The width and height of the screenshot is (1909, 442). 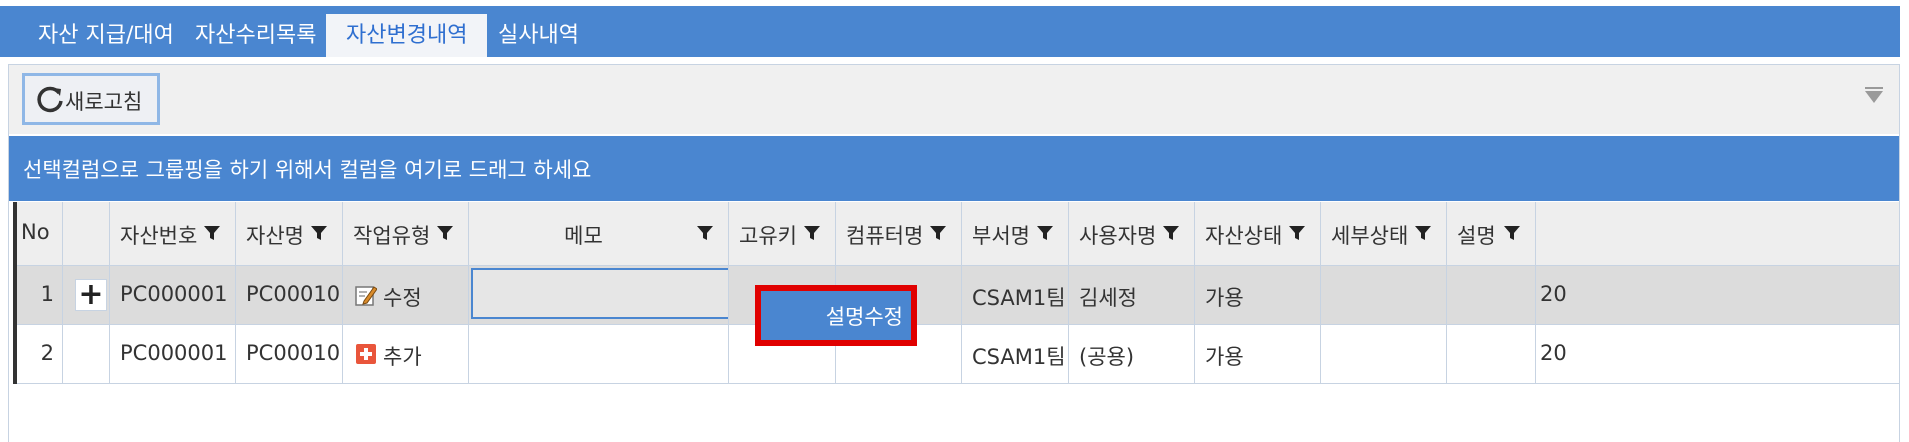 I want to click on tab-asset-repair-list: 자산수리목록, so click(x=255, y=35).